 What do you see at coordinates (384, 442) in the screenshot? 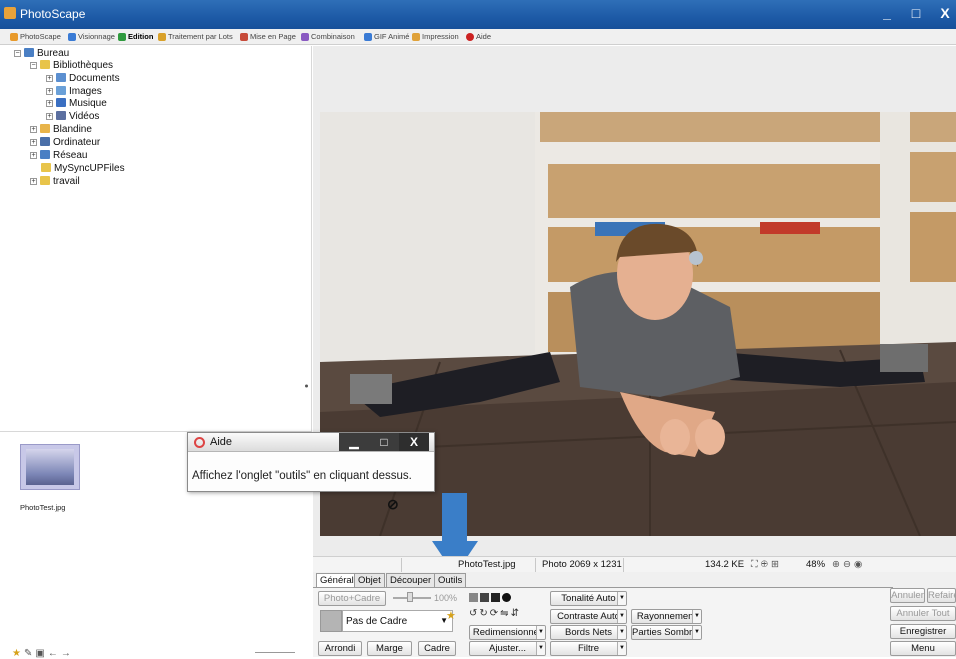
I see `help-maximize-button: □` at bounding box center [384, 442].